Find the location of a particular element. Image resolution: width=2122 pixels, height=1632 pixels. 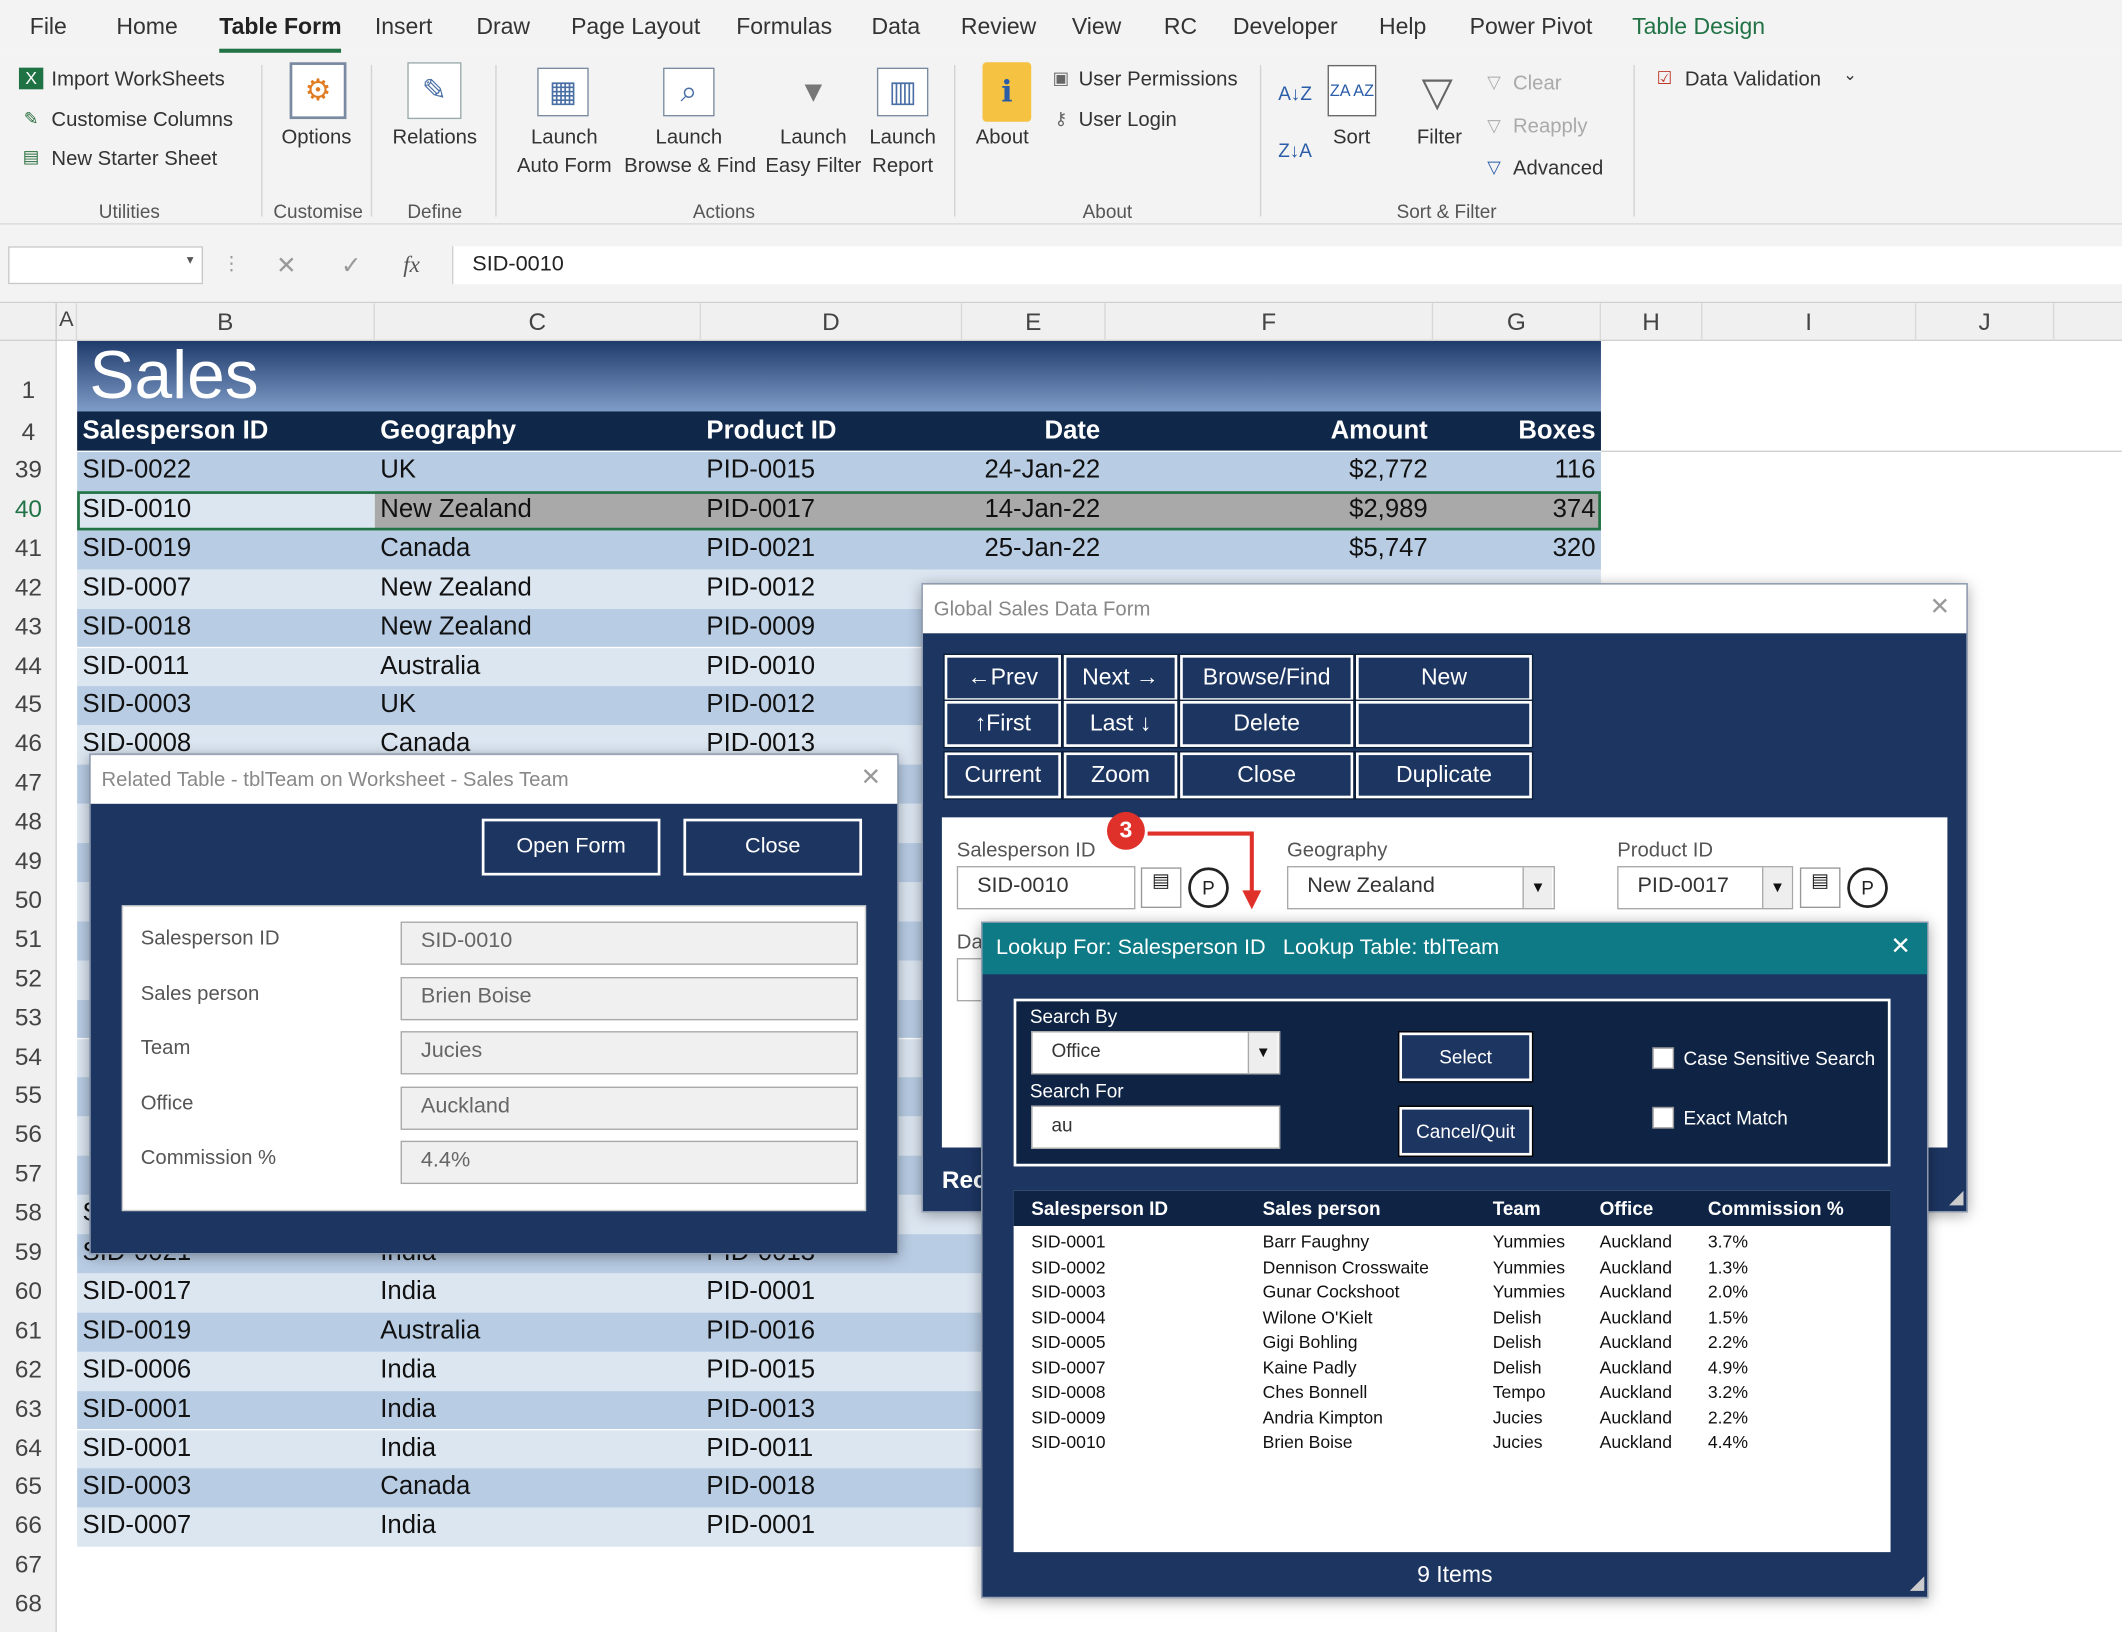

lookup-result-cell: SID-0004 is located at coordinates (1068, 1317).